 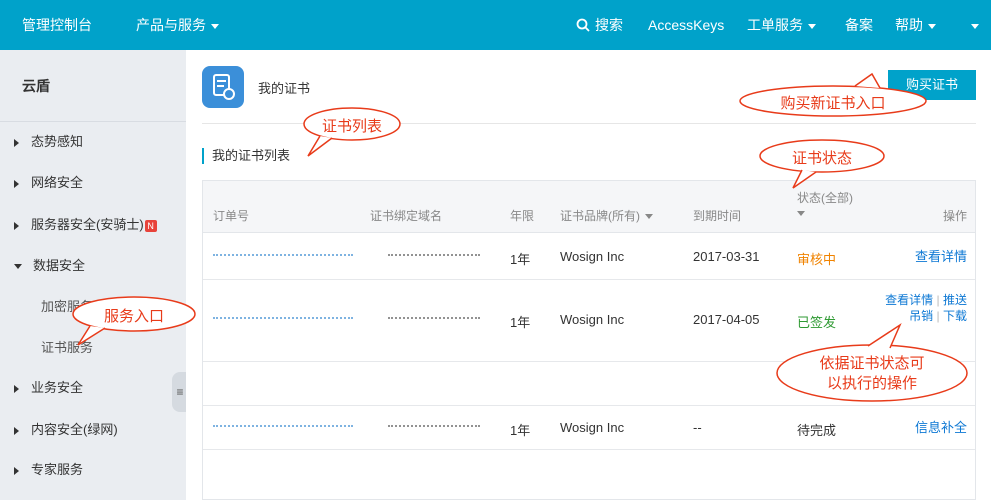 I want to click on certificate-logo-icon, so click(x=223, y=87).